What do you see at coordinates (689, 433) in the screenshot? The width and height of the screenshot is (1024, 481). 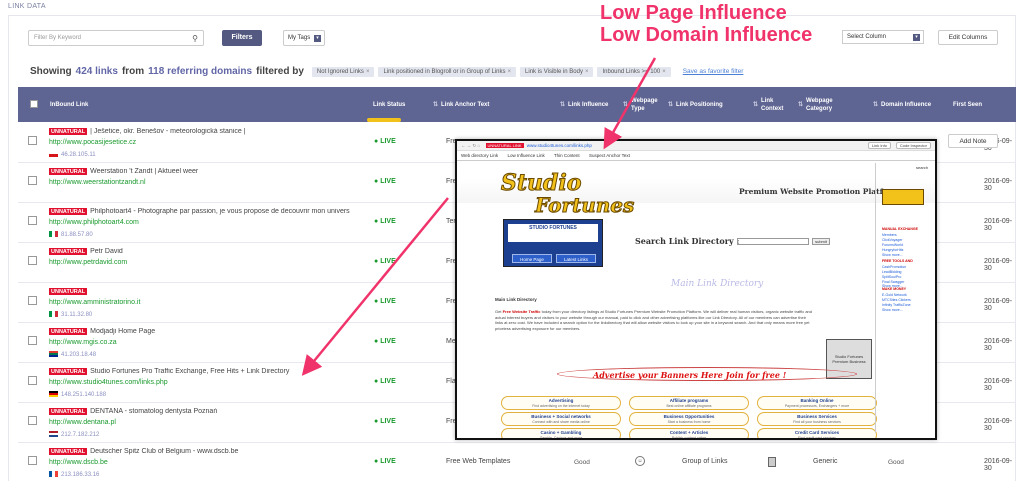 I see `category-link: Content + Articles Publish content online` at bounding box center [689, 433].